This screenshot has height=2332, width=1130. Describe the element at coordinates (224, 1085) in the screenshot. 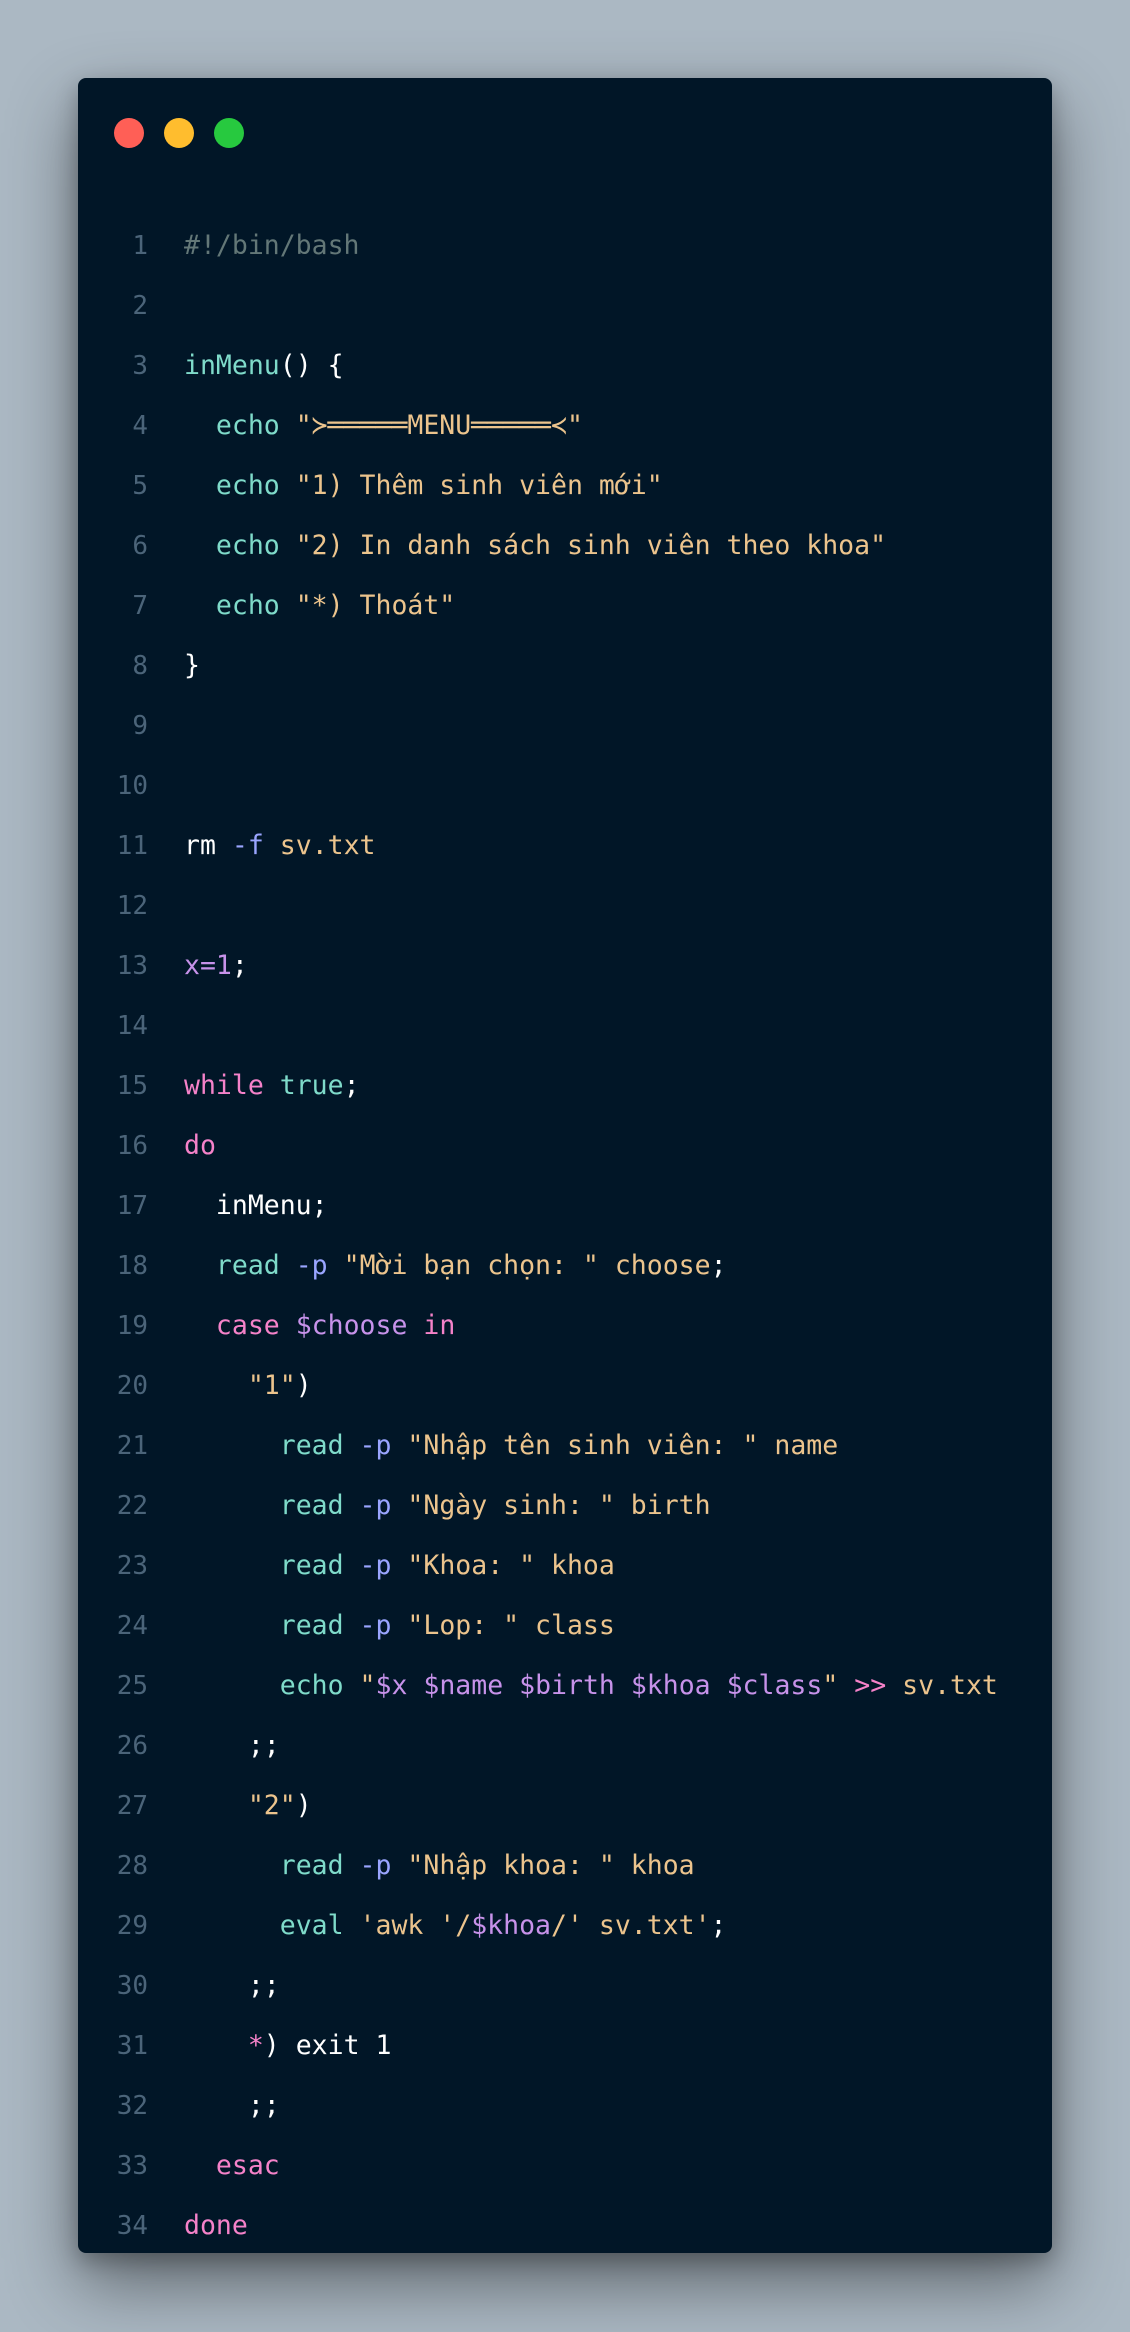

I see `code-token: while` at that location.